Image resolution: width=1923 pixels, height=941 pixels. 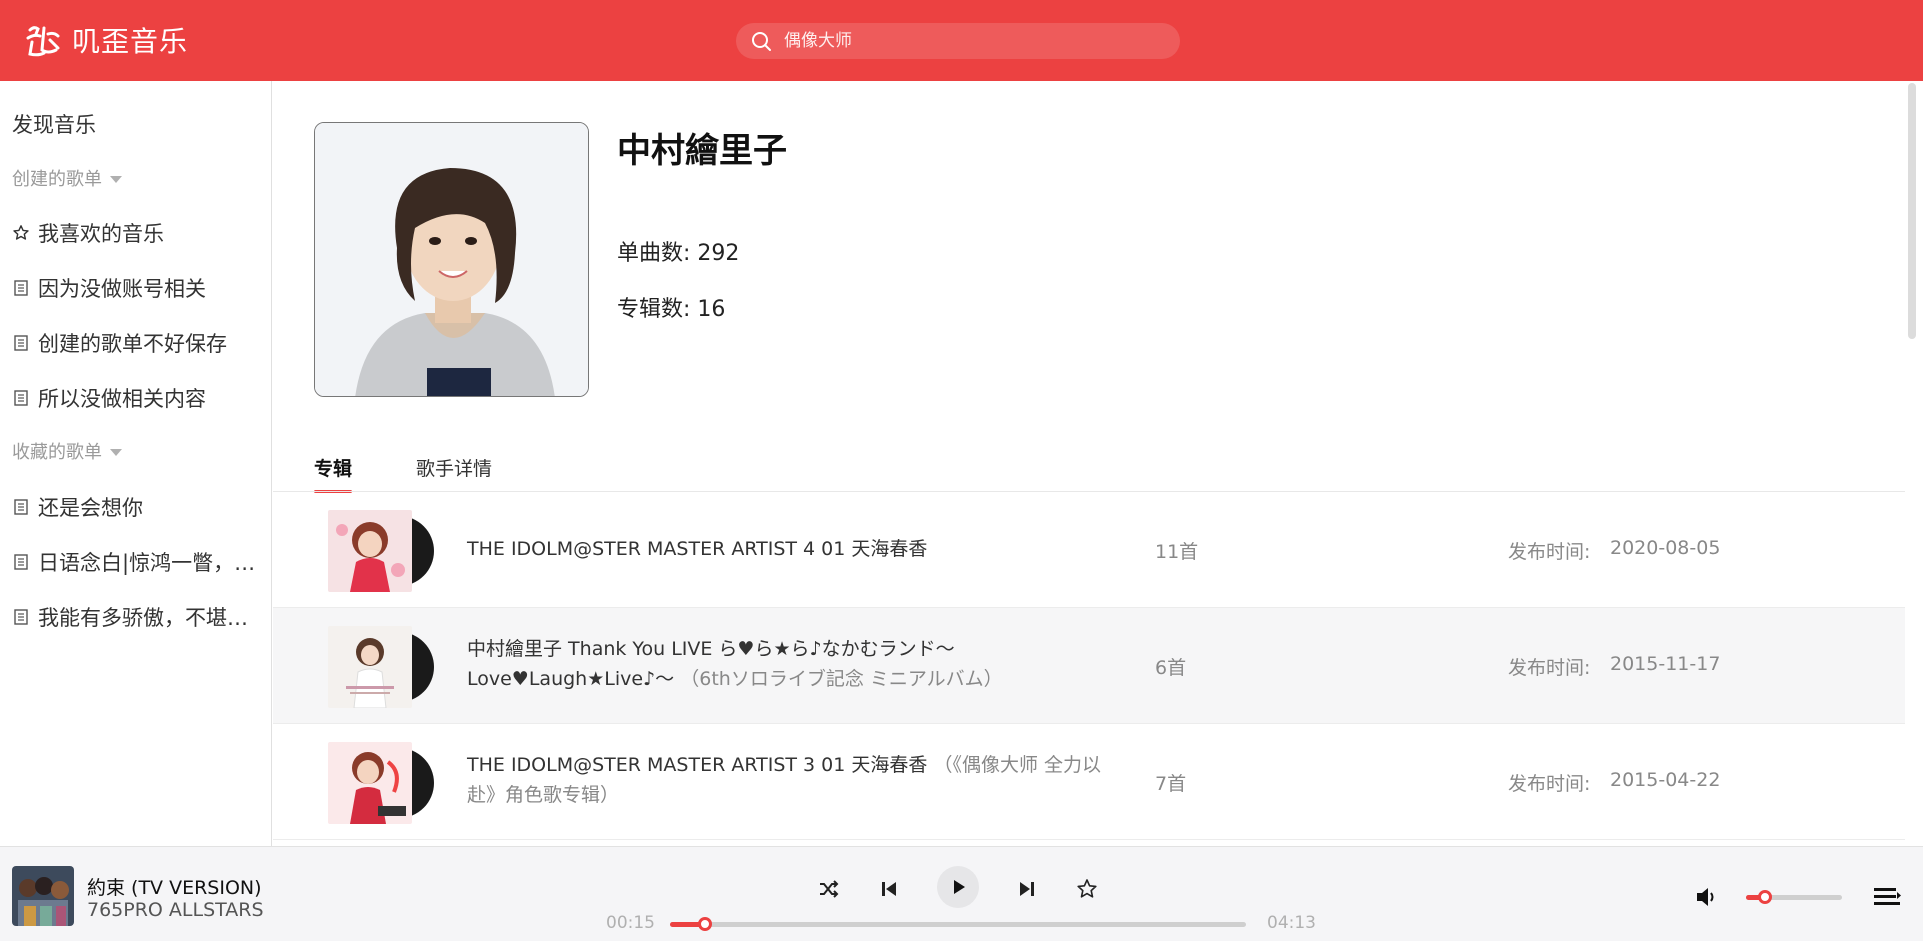 What do you see at coordinates (57, 179) in the screenshot?
I see `section-label: 创建的歌单` at bounding box center [57, 179].